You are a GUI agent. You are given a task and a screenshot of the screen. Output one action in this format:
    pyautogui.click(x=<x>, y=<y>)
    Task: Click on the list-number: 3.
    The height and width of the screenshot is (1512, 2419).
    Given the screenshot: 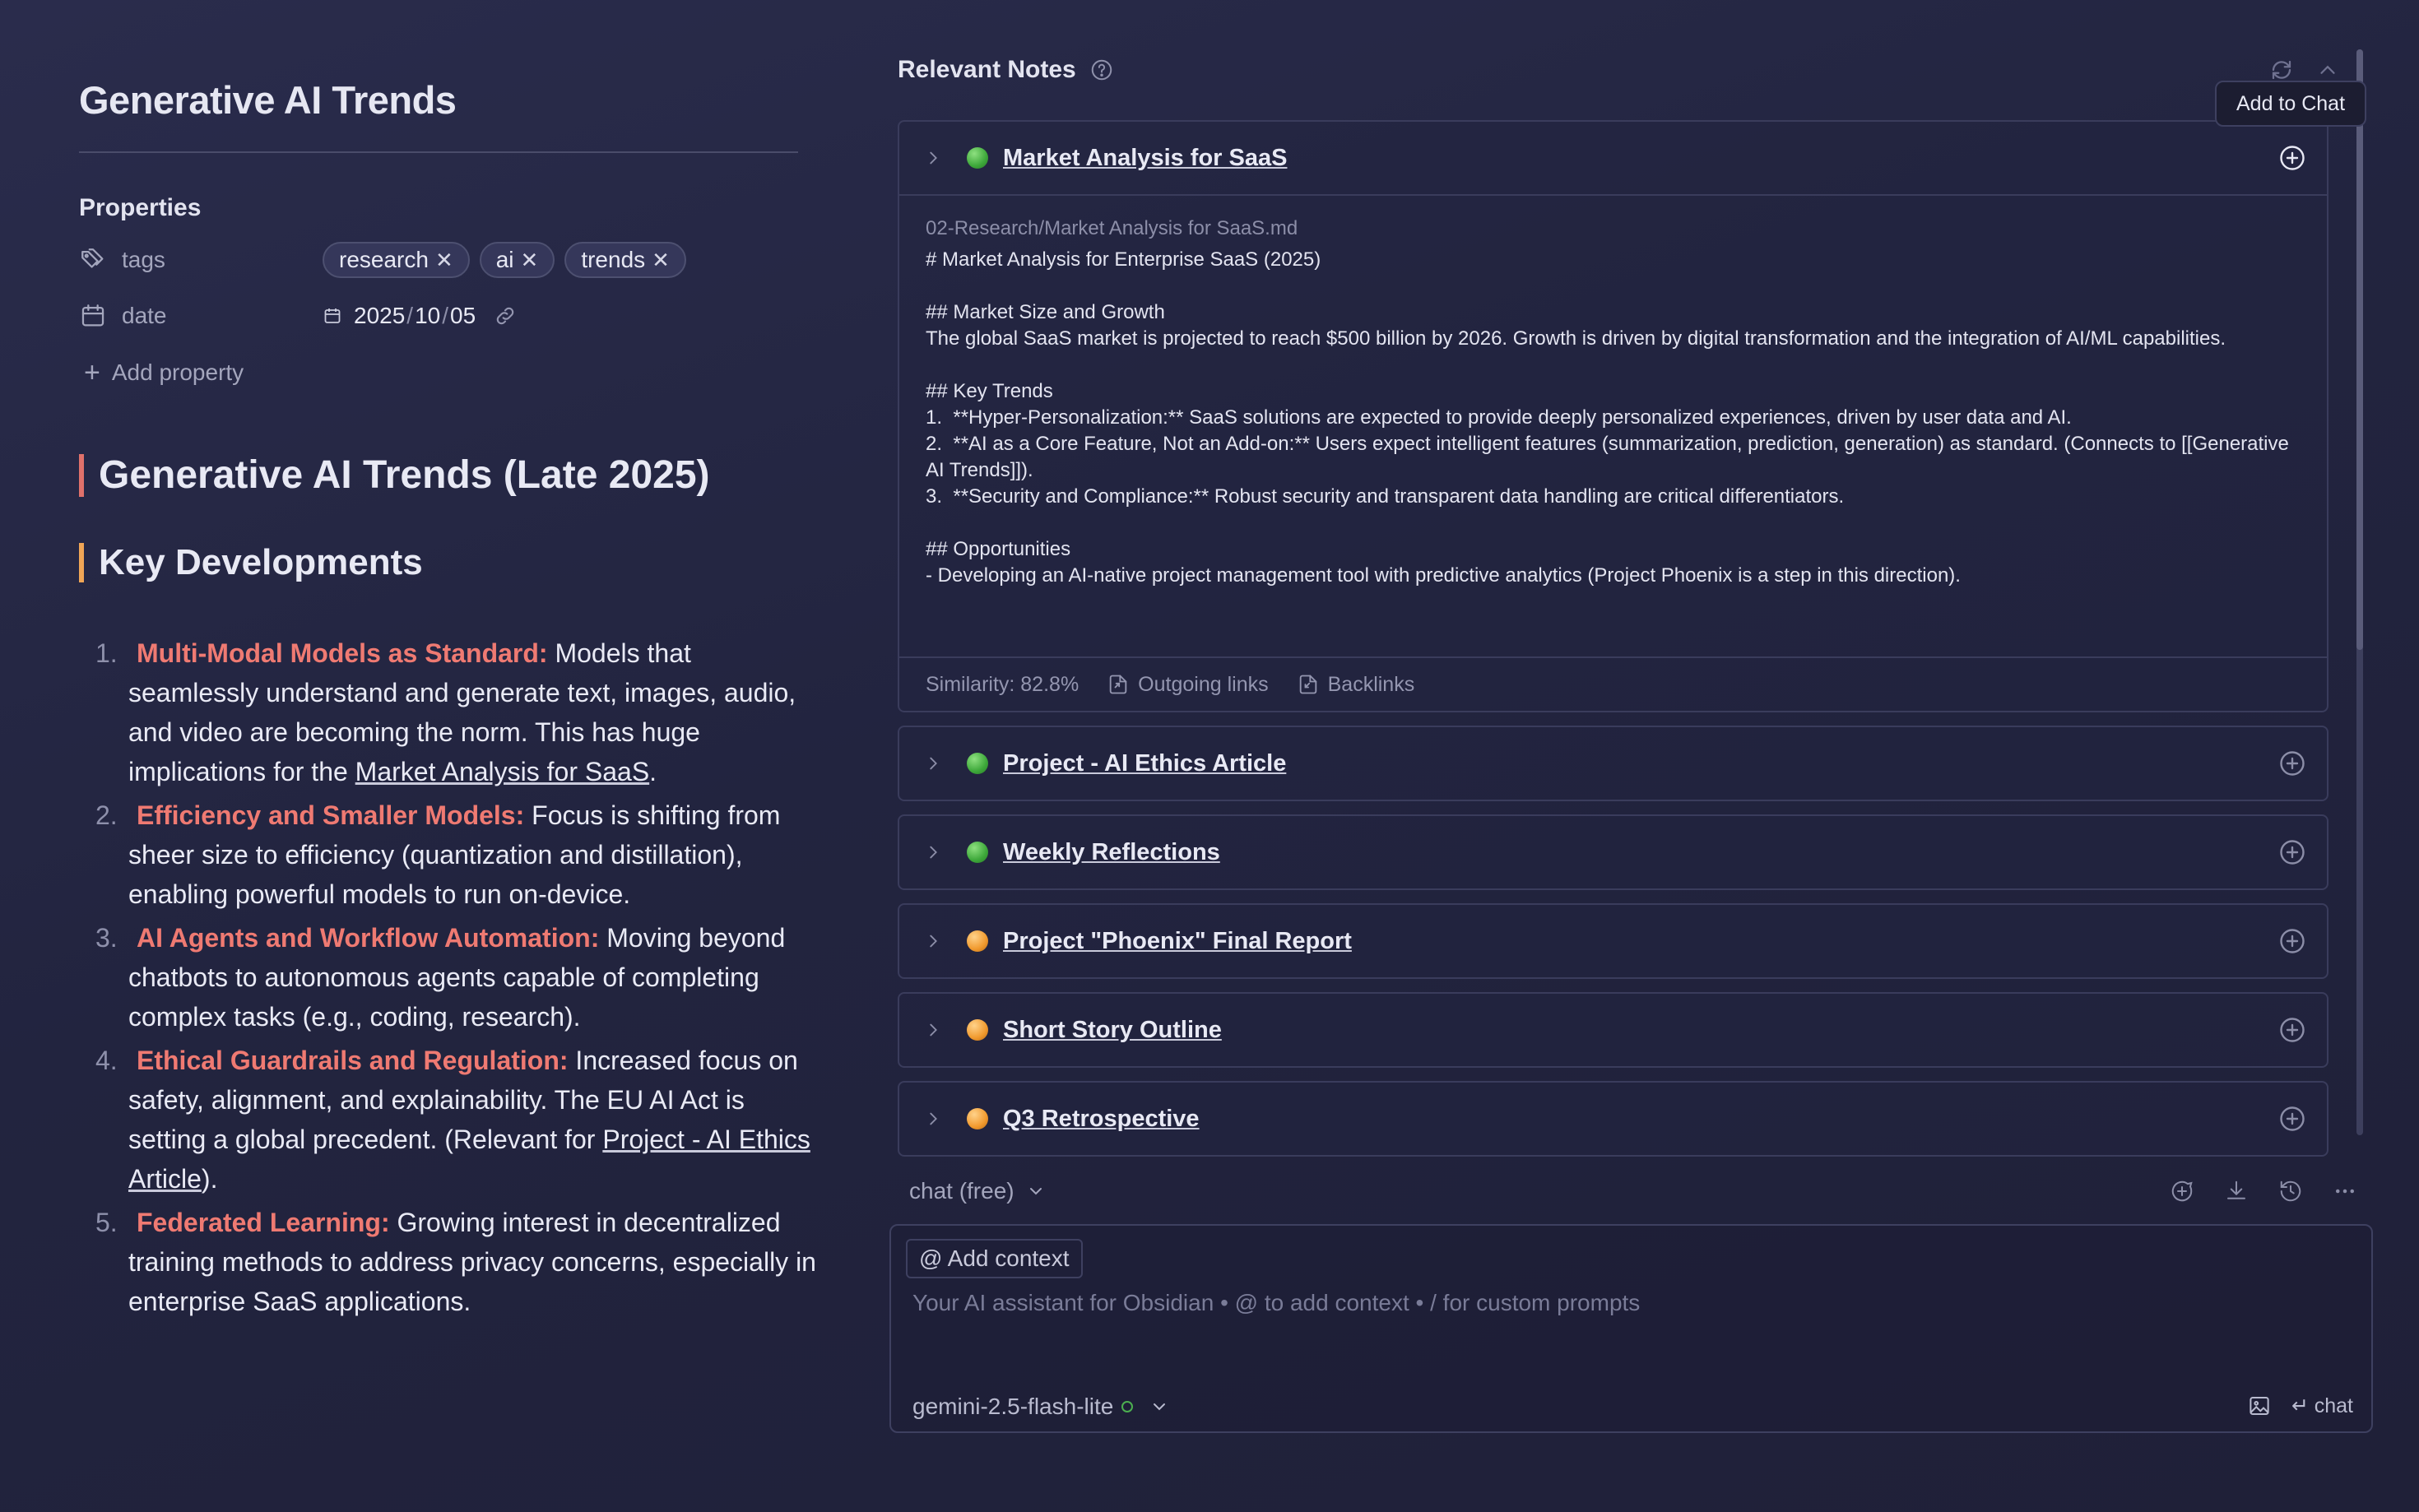 What is the action you would take?
    pyautogui.click(x=106, y=938)
    